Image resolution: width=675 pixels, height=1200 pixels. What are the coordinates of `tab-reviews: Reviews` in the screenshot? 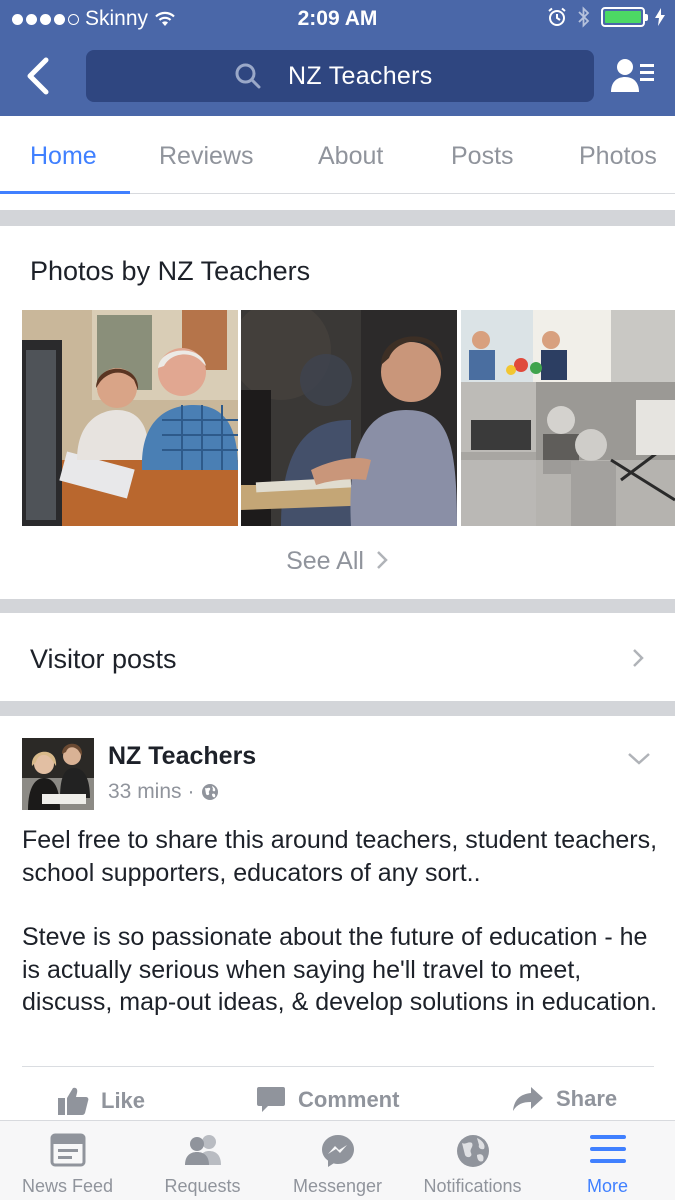 It's located at (206, 156).